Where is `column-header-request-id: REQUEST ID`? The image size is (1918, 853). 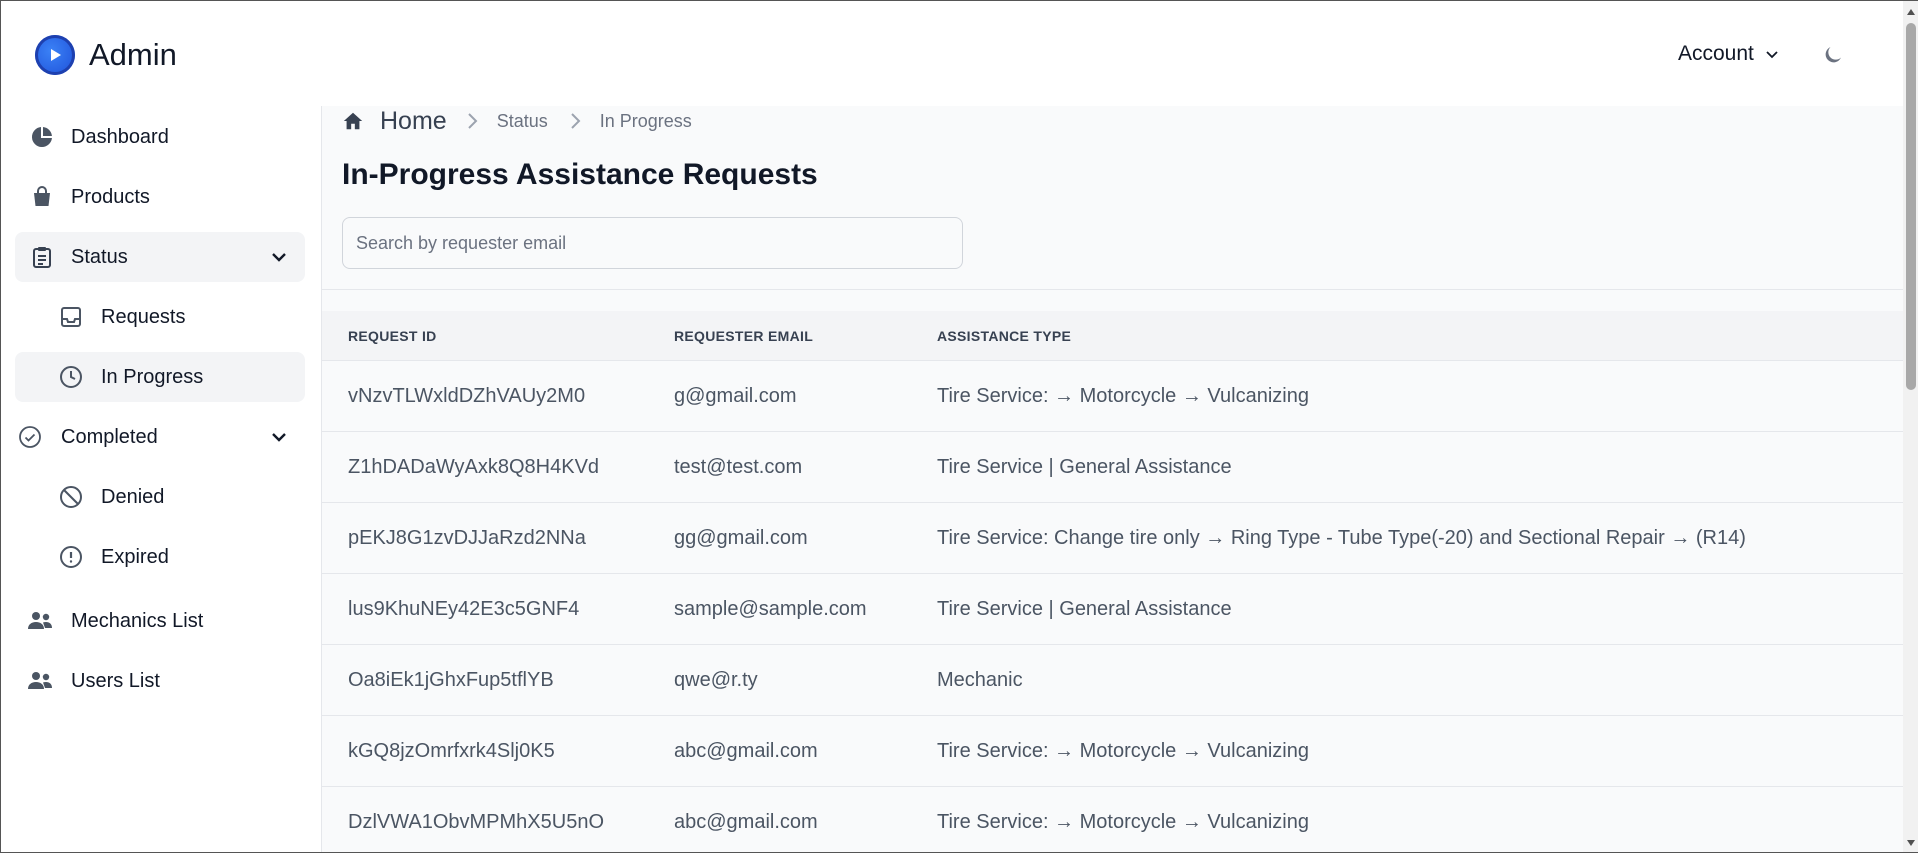
column-header-request-id: REQUEST ID is located at coordinates (392, 335).